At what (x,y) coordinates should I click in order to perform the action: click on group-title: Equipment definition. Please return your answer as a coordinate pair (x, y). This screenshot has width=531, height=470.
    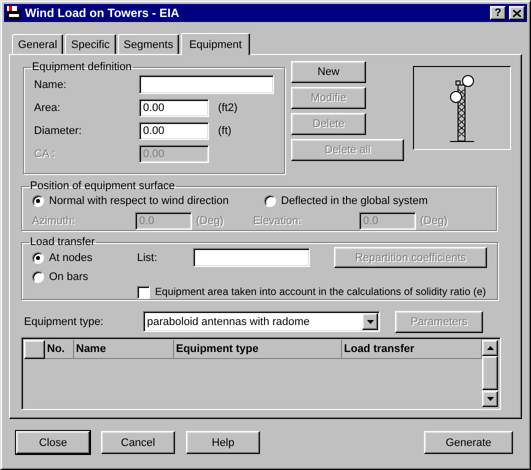
    Looking at the image, I should click on (82, 67).